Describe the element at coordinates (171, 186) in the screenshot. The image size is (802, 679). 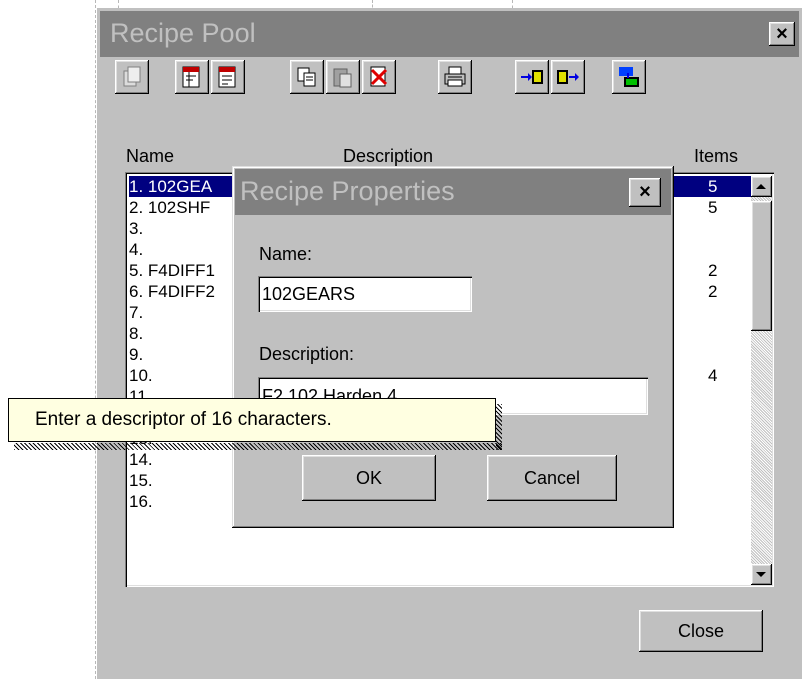
I see `recipe-name: 1. 102GEA` at that location.